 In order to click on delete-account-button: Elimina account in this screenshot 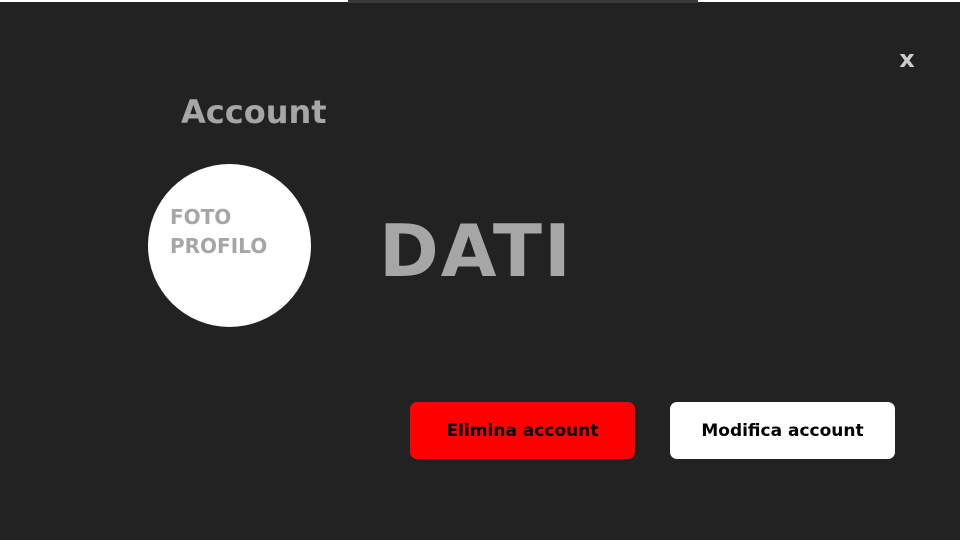, I will do `click(522, 430)`.